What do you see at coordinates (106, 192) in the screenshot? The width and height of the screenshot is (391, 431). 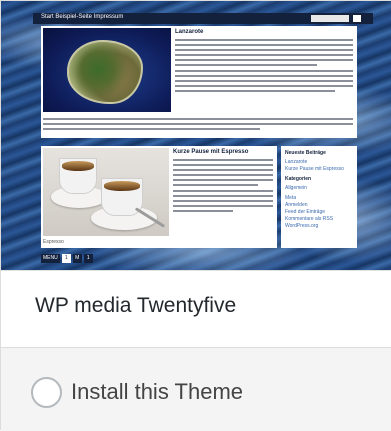 I see `preview-espresso-image` at bounding box center [106, 192].